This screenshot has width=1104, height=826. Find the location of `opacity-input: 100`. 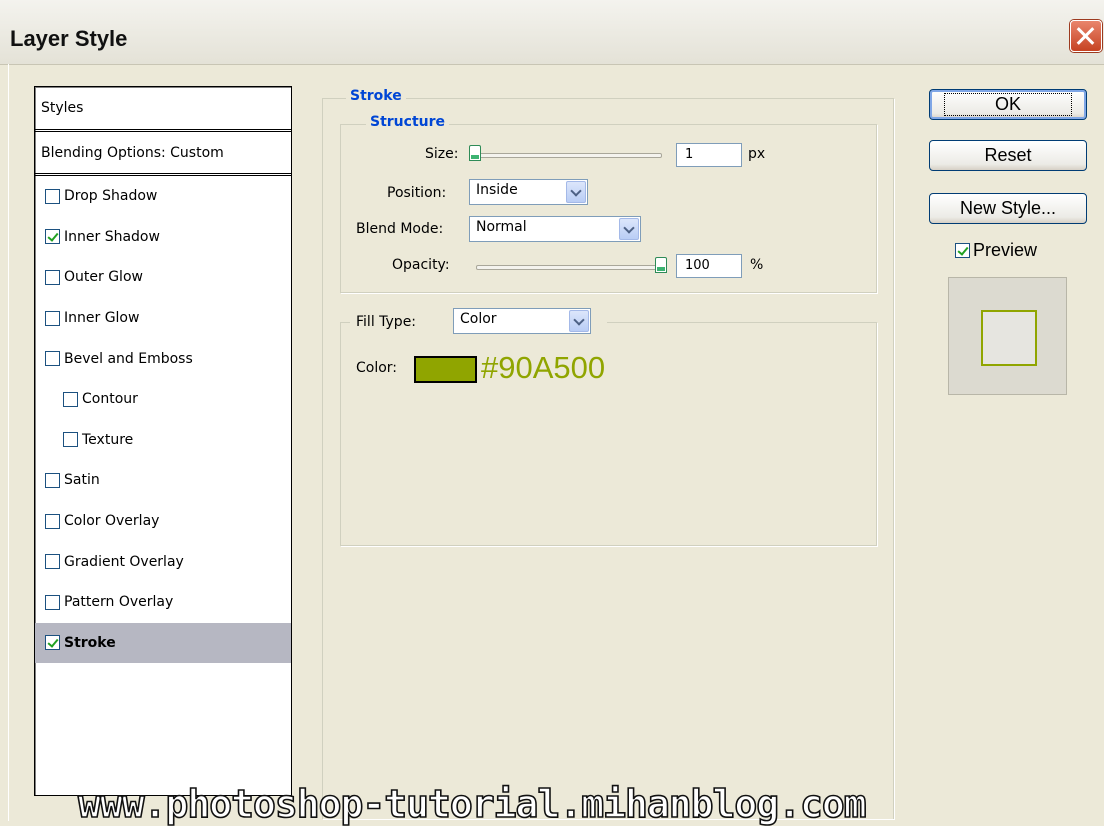

opacity-input: 100 is located at coordinates (709, 266).